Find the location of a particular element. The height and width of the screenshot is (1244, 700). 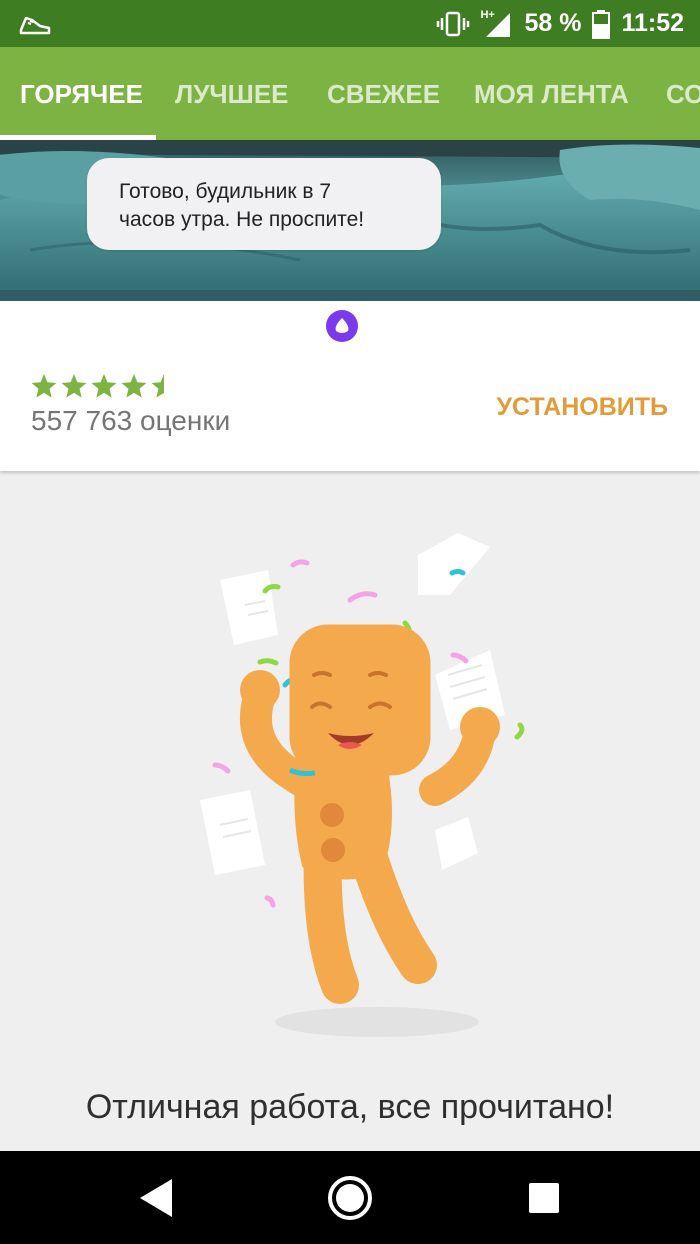

tab-my-feed: МОЯ ЛЕНТА is located at coordinates (551, 93).